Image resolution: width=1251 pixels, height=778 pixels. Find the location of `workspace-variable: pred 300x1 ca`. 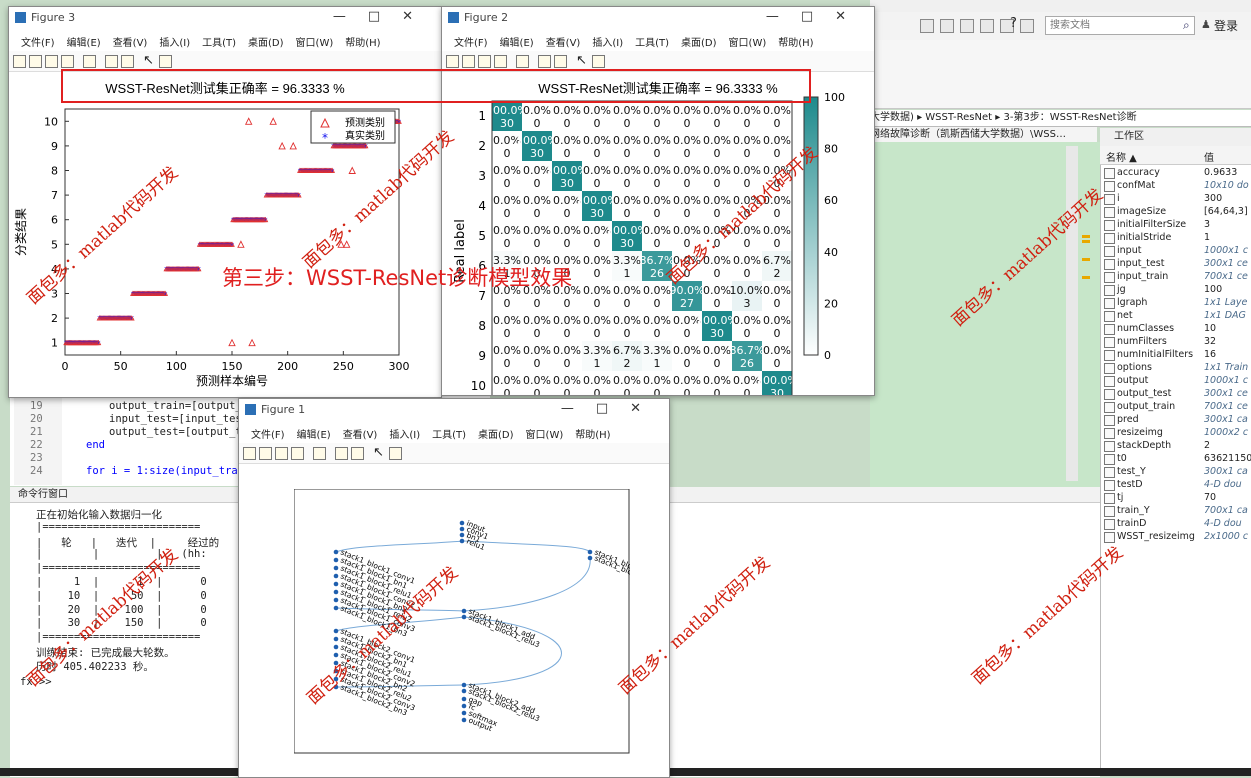

workspace-variable: pred 300x1 ca is located at coordinates (1175, 419).